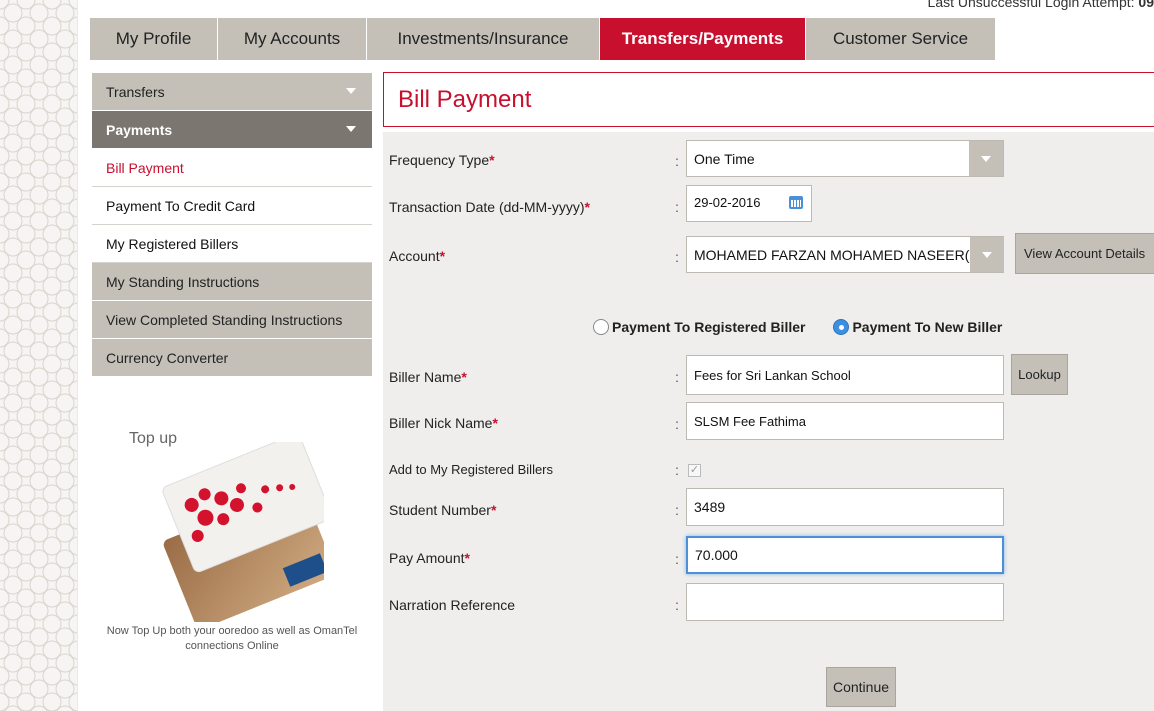 The height and width of the screenshot is (711, 1154). Describe the element at coordinates (727, 202) in the screenshot. I see `transaction-date-value: 29-02-2016` at that location.